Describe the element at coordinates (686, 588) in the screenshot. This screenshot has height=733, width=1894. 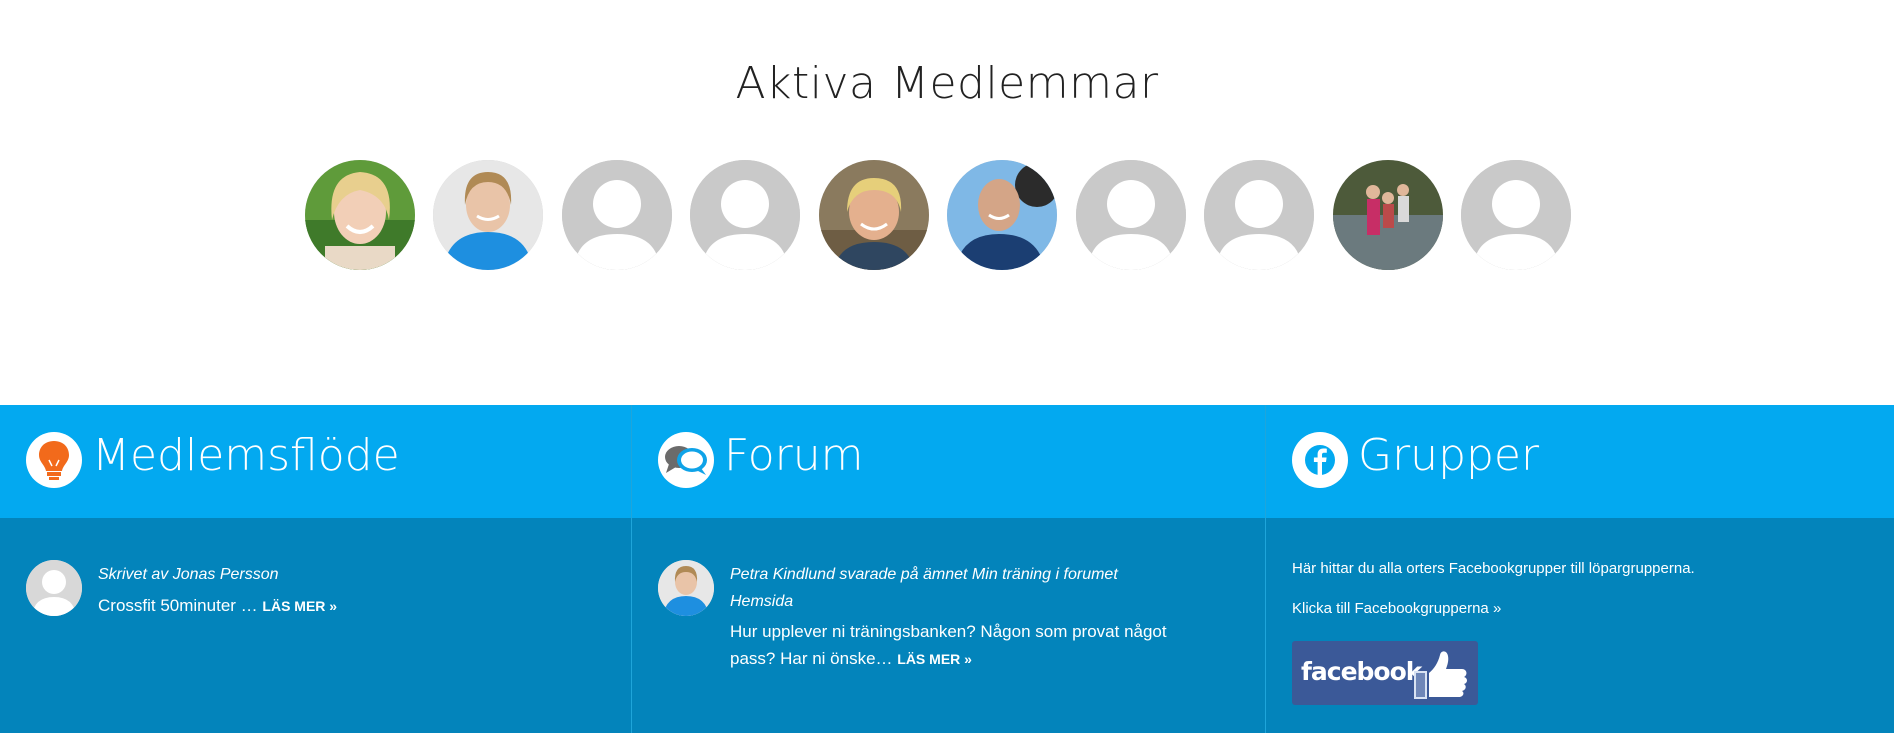
I see `forum-author-avatar` at that location.